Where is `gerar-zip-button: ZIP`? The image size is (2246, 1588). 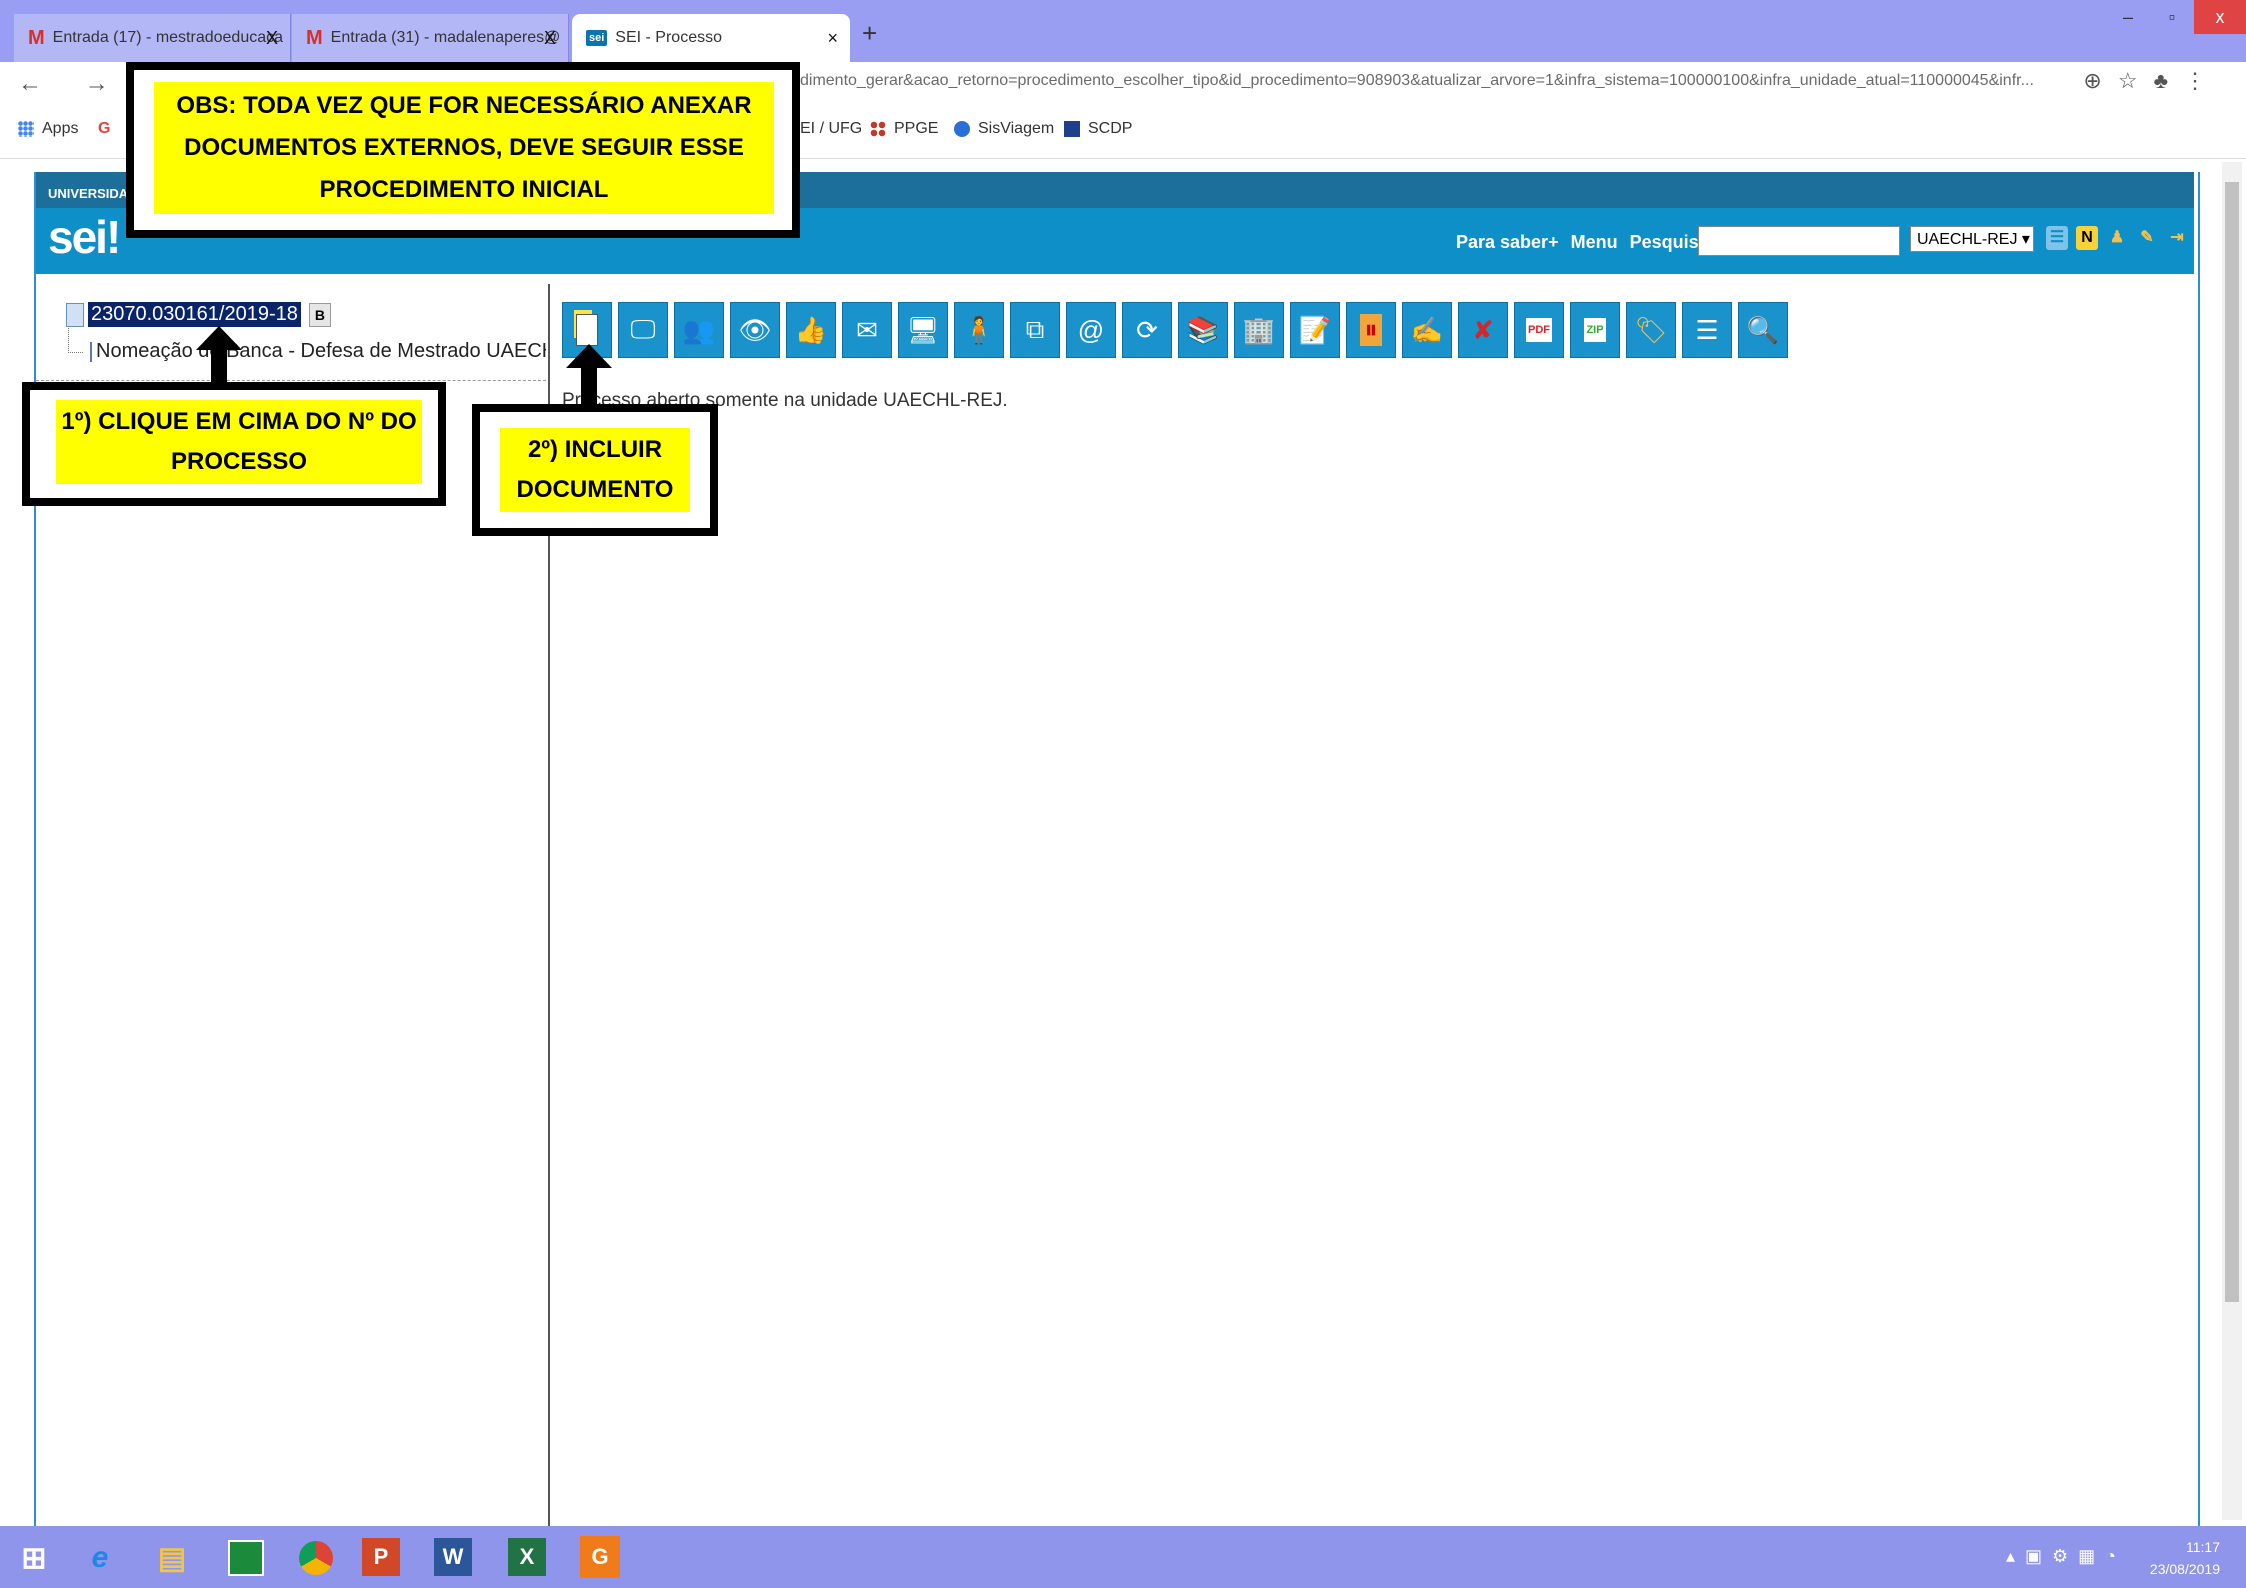
gerar-zip-button: ZIP is located at coordinates (1595, 330).